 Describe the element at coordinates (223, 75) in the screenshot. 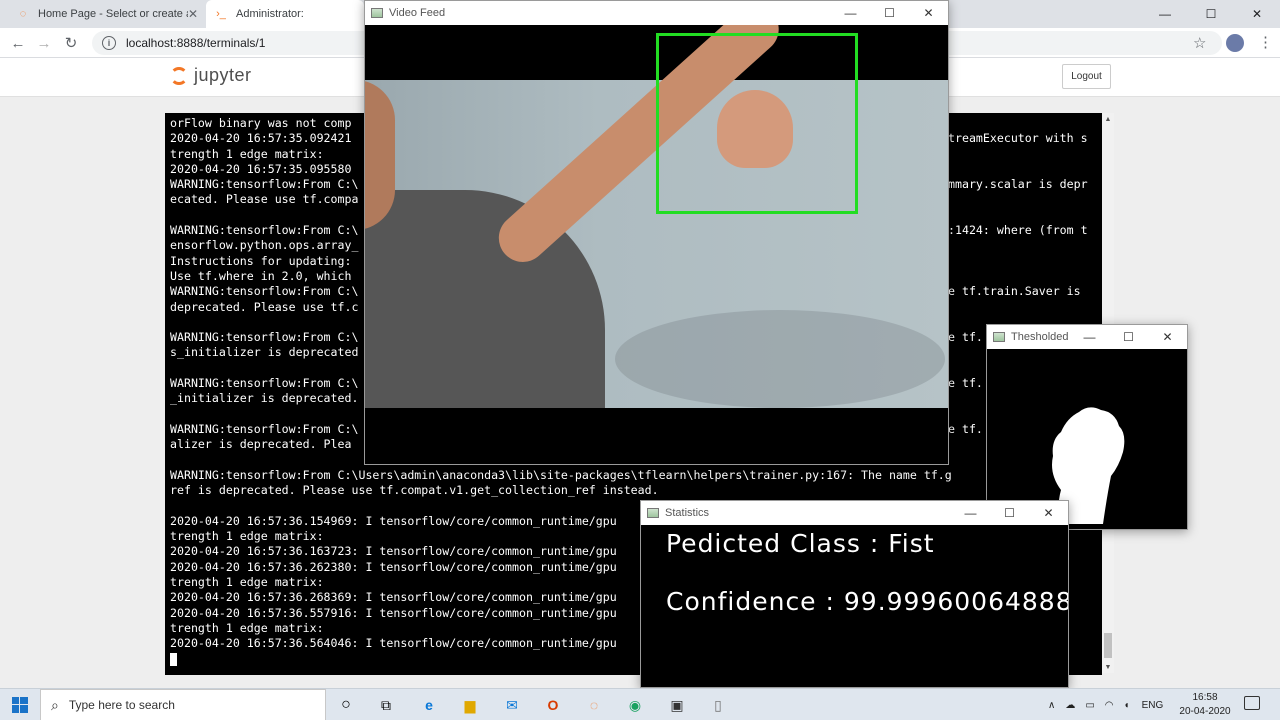

I see `logo-text: jupyter` at that location.